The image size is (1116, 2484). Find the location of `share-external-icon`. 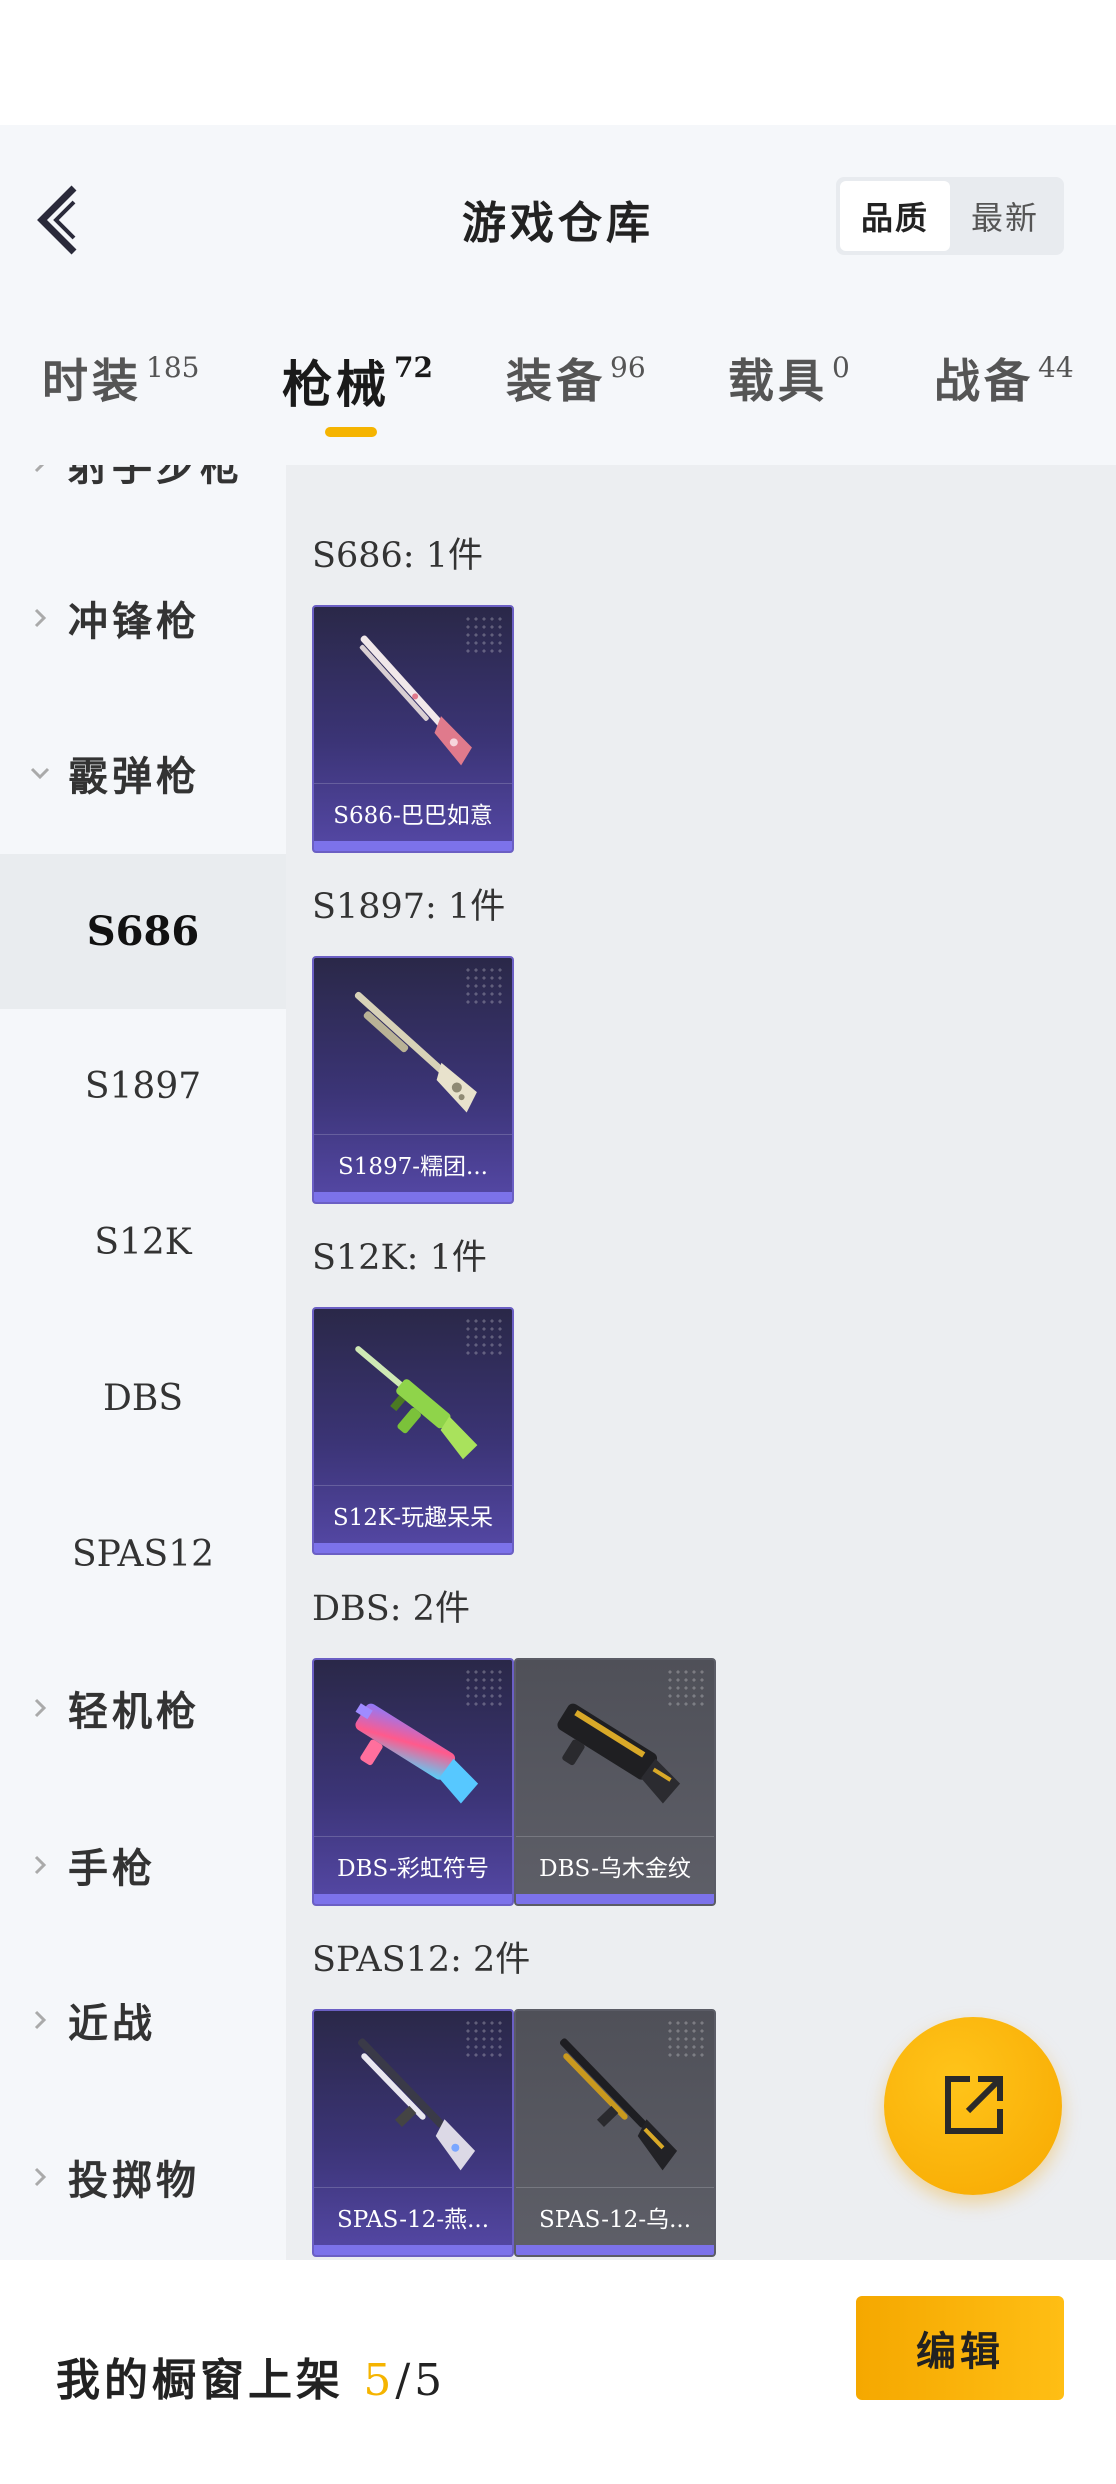

share-external-icon is located at coordinates (974, 2105).